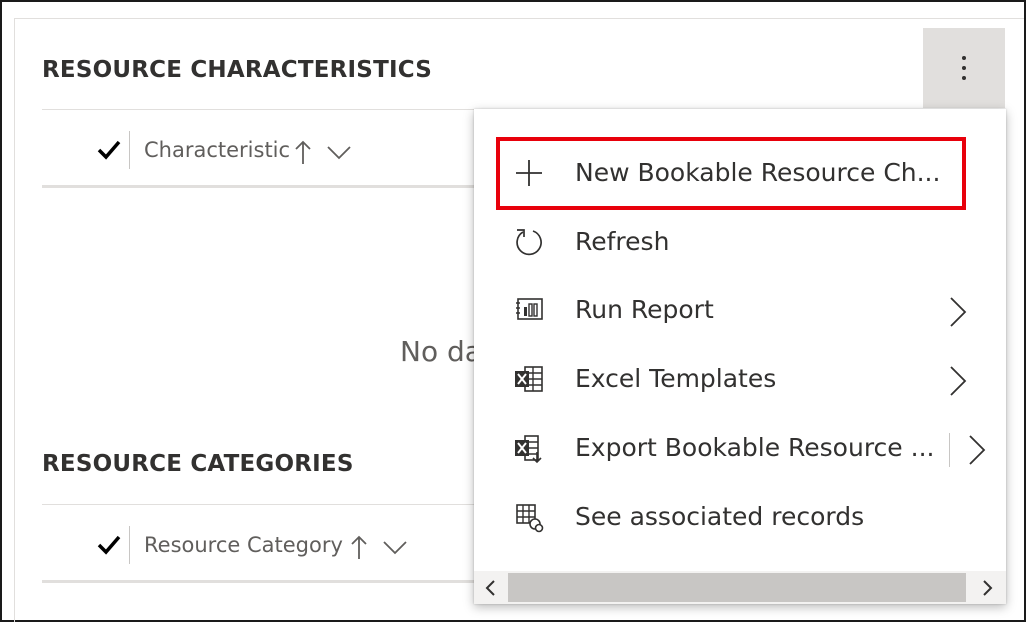 This screenshot has height=622, width=1026. I want to click on horizontal-scrollbar, so click(740, 587).